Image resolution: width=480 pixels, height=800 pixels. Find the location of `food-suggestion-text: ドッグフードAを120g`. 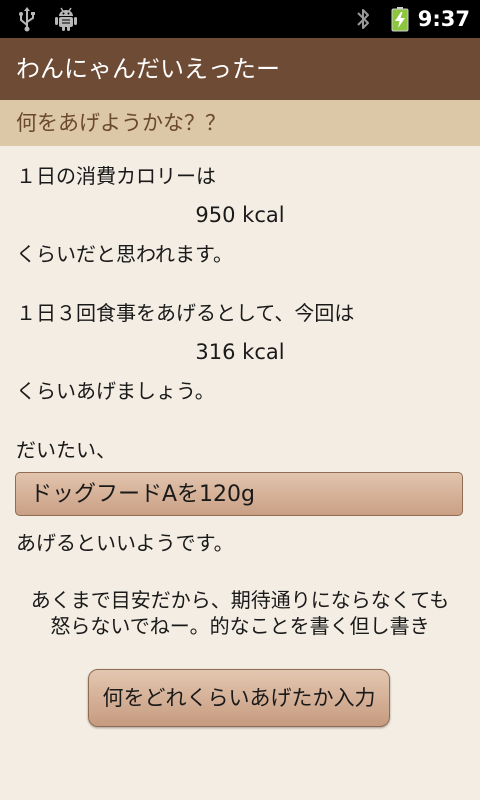

food-suggestion-text: ドッグフードAを120g is located at coordinates (143, 494).